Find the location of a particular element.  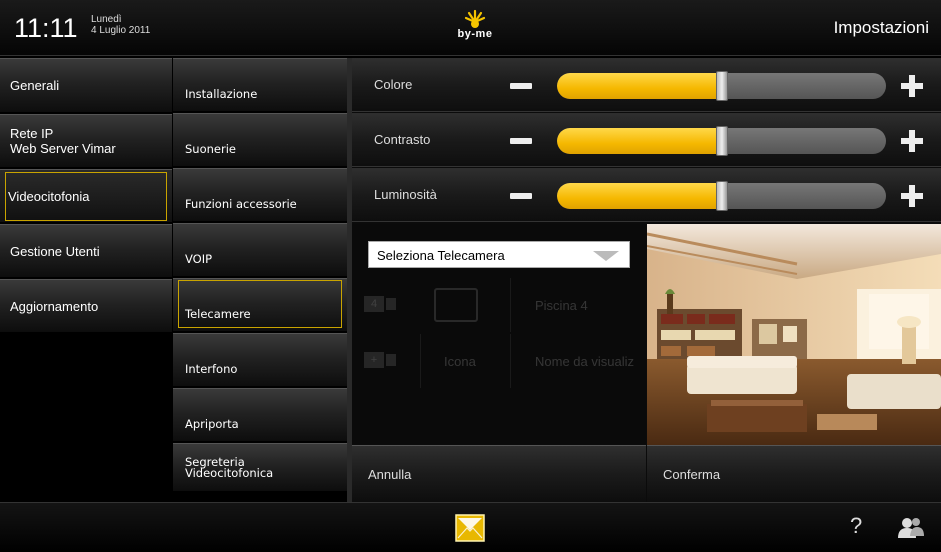

submenu-item-segreteria: Segreteria Videocitofonica is located at coordinates (260, 467).